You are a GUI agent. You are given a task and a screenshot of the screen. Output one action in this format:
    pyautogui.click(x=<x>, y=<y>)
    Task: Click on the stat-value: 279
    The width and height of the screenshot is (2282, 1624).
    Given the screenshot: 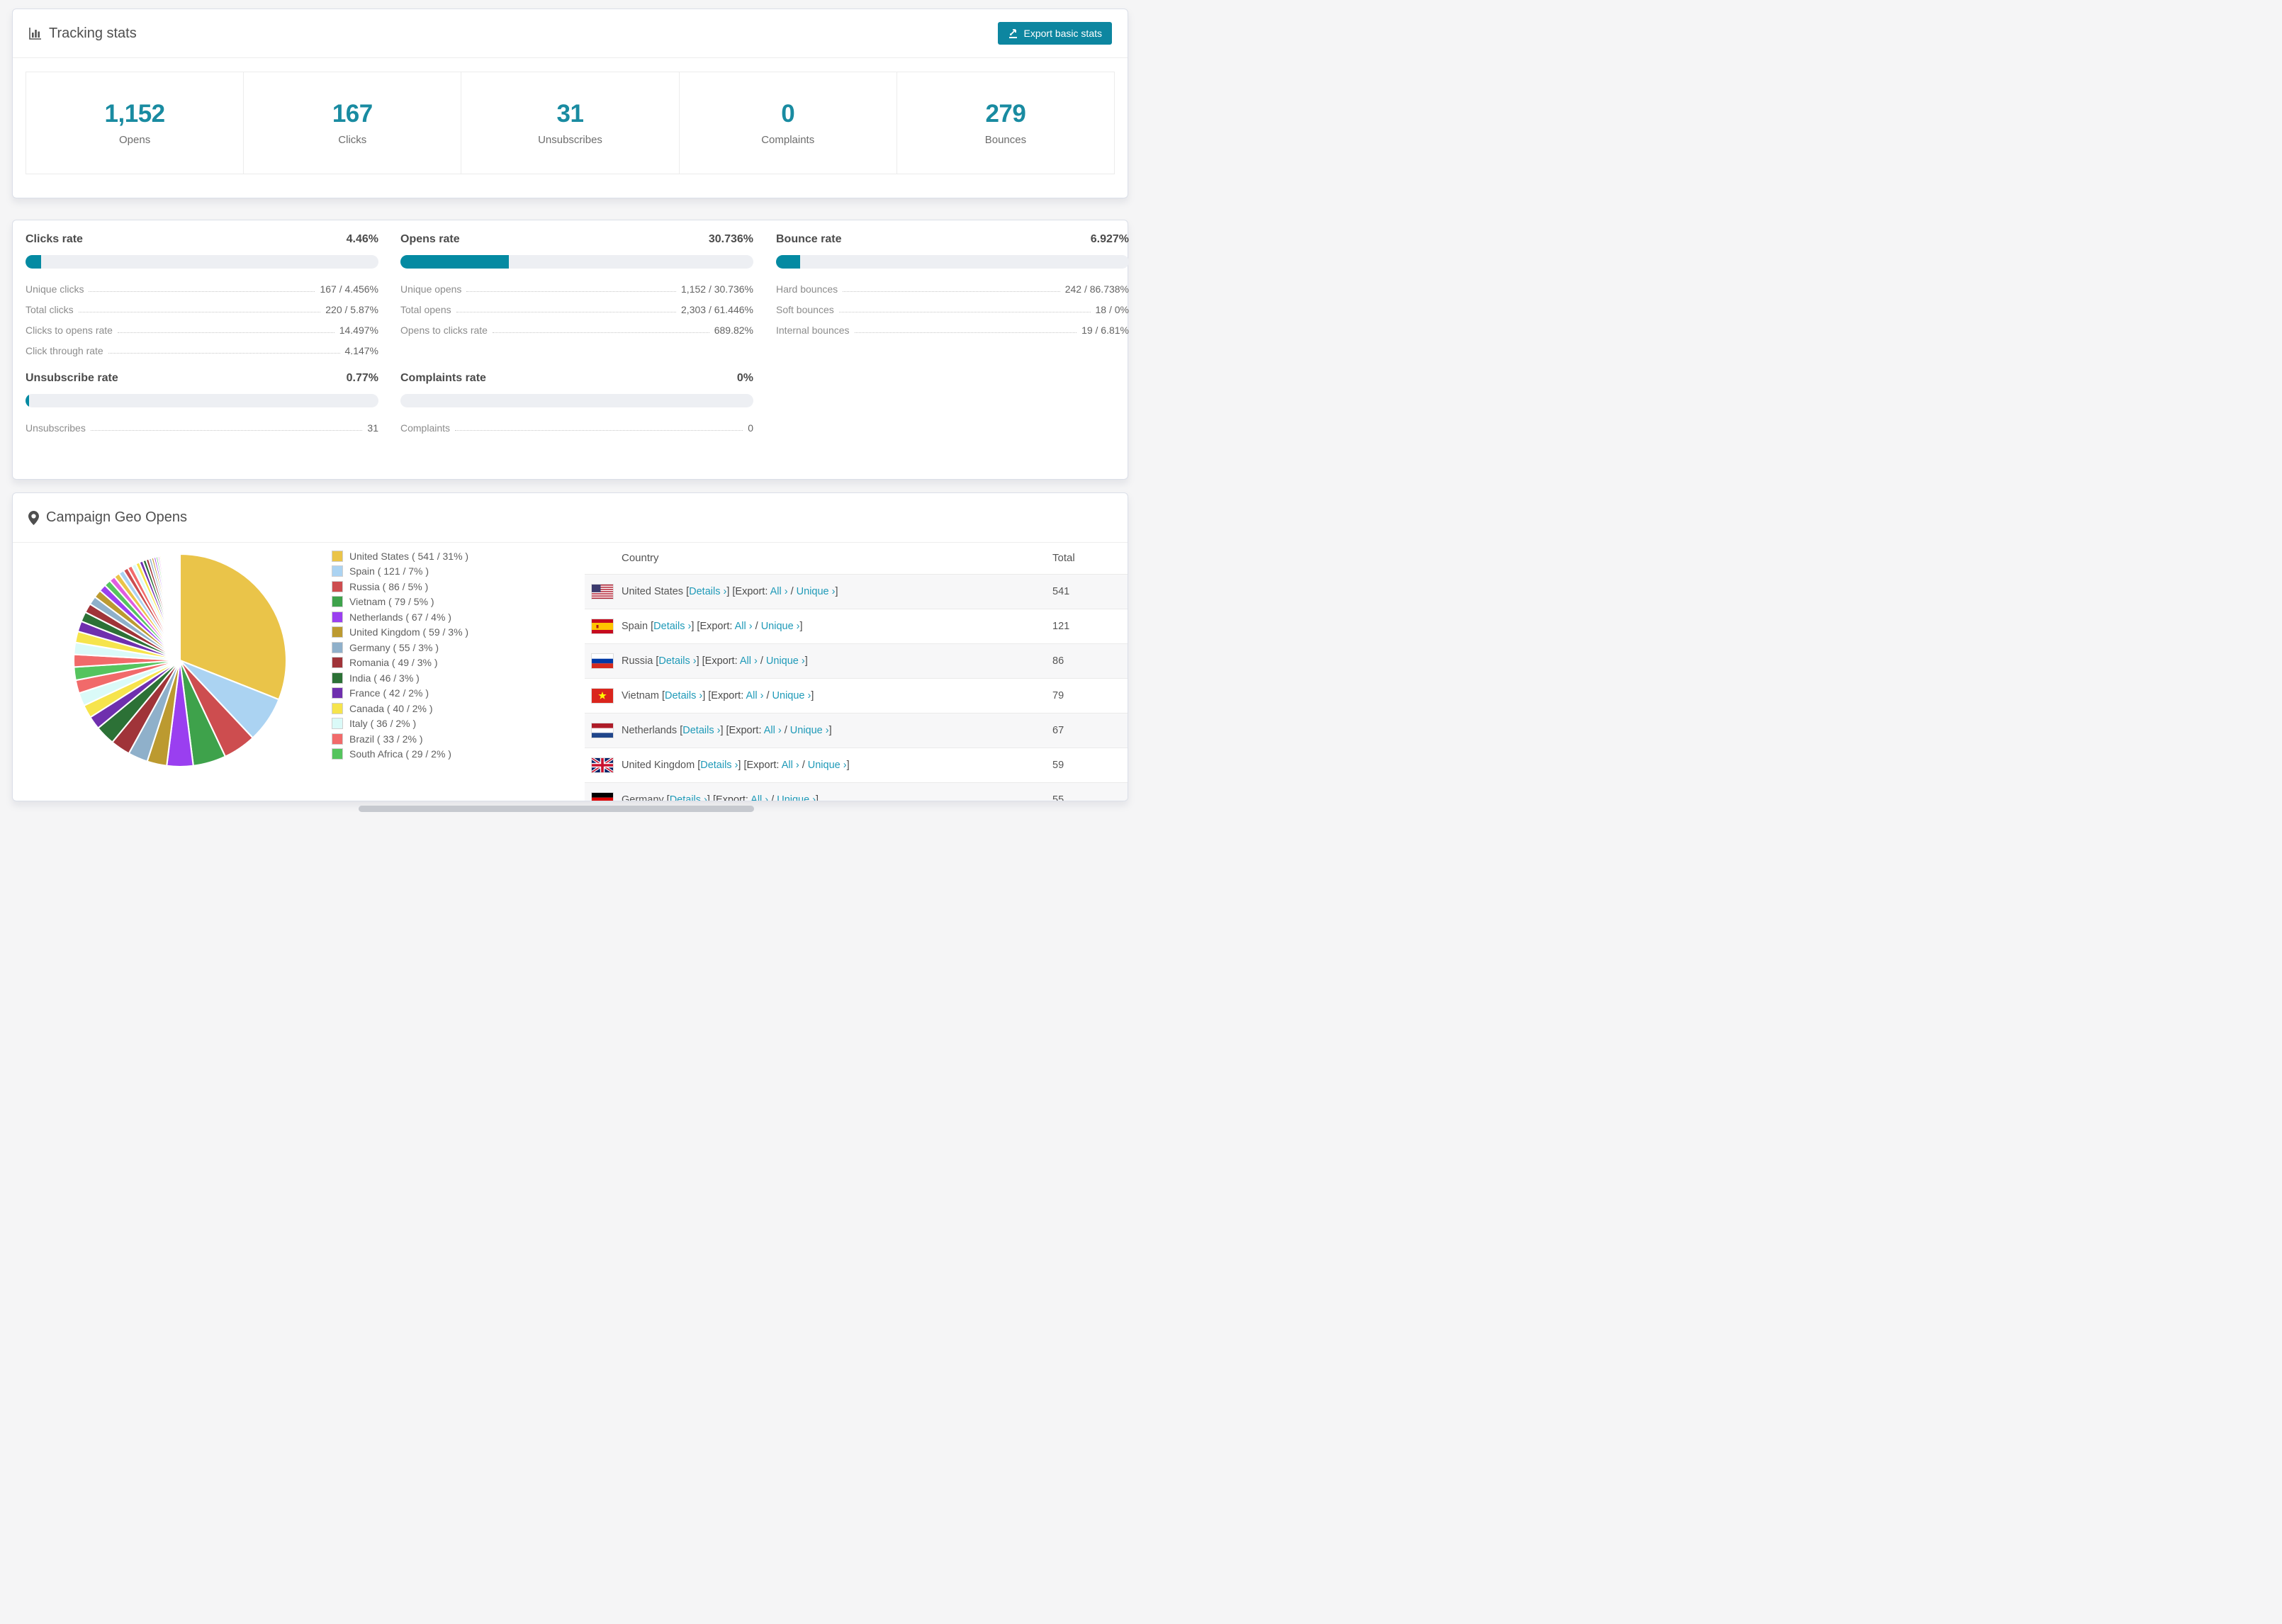 What is the action you would take?
    pyautogui.click(x=1005, y=114)
    